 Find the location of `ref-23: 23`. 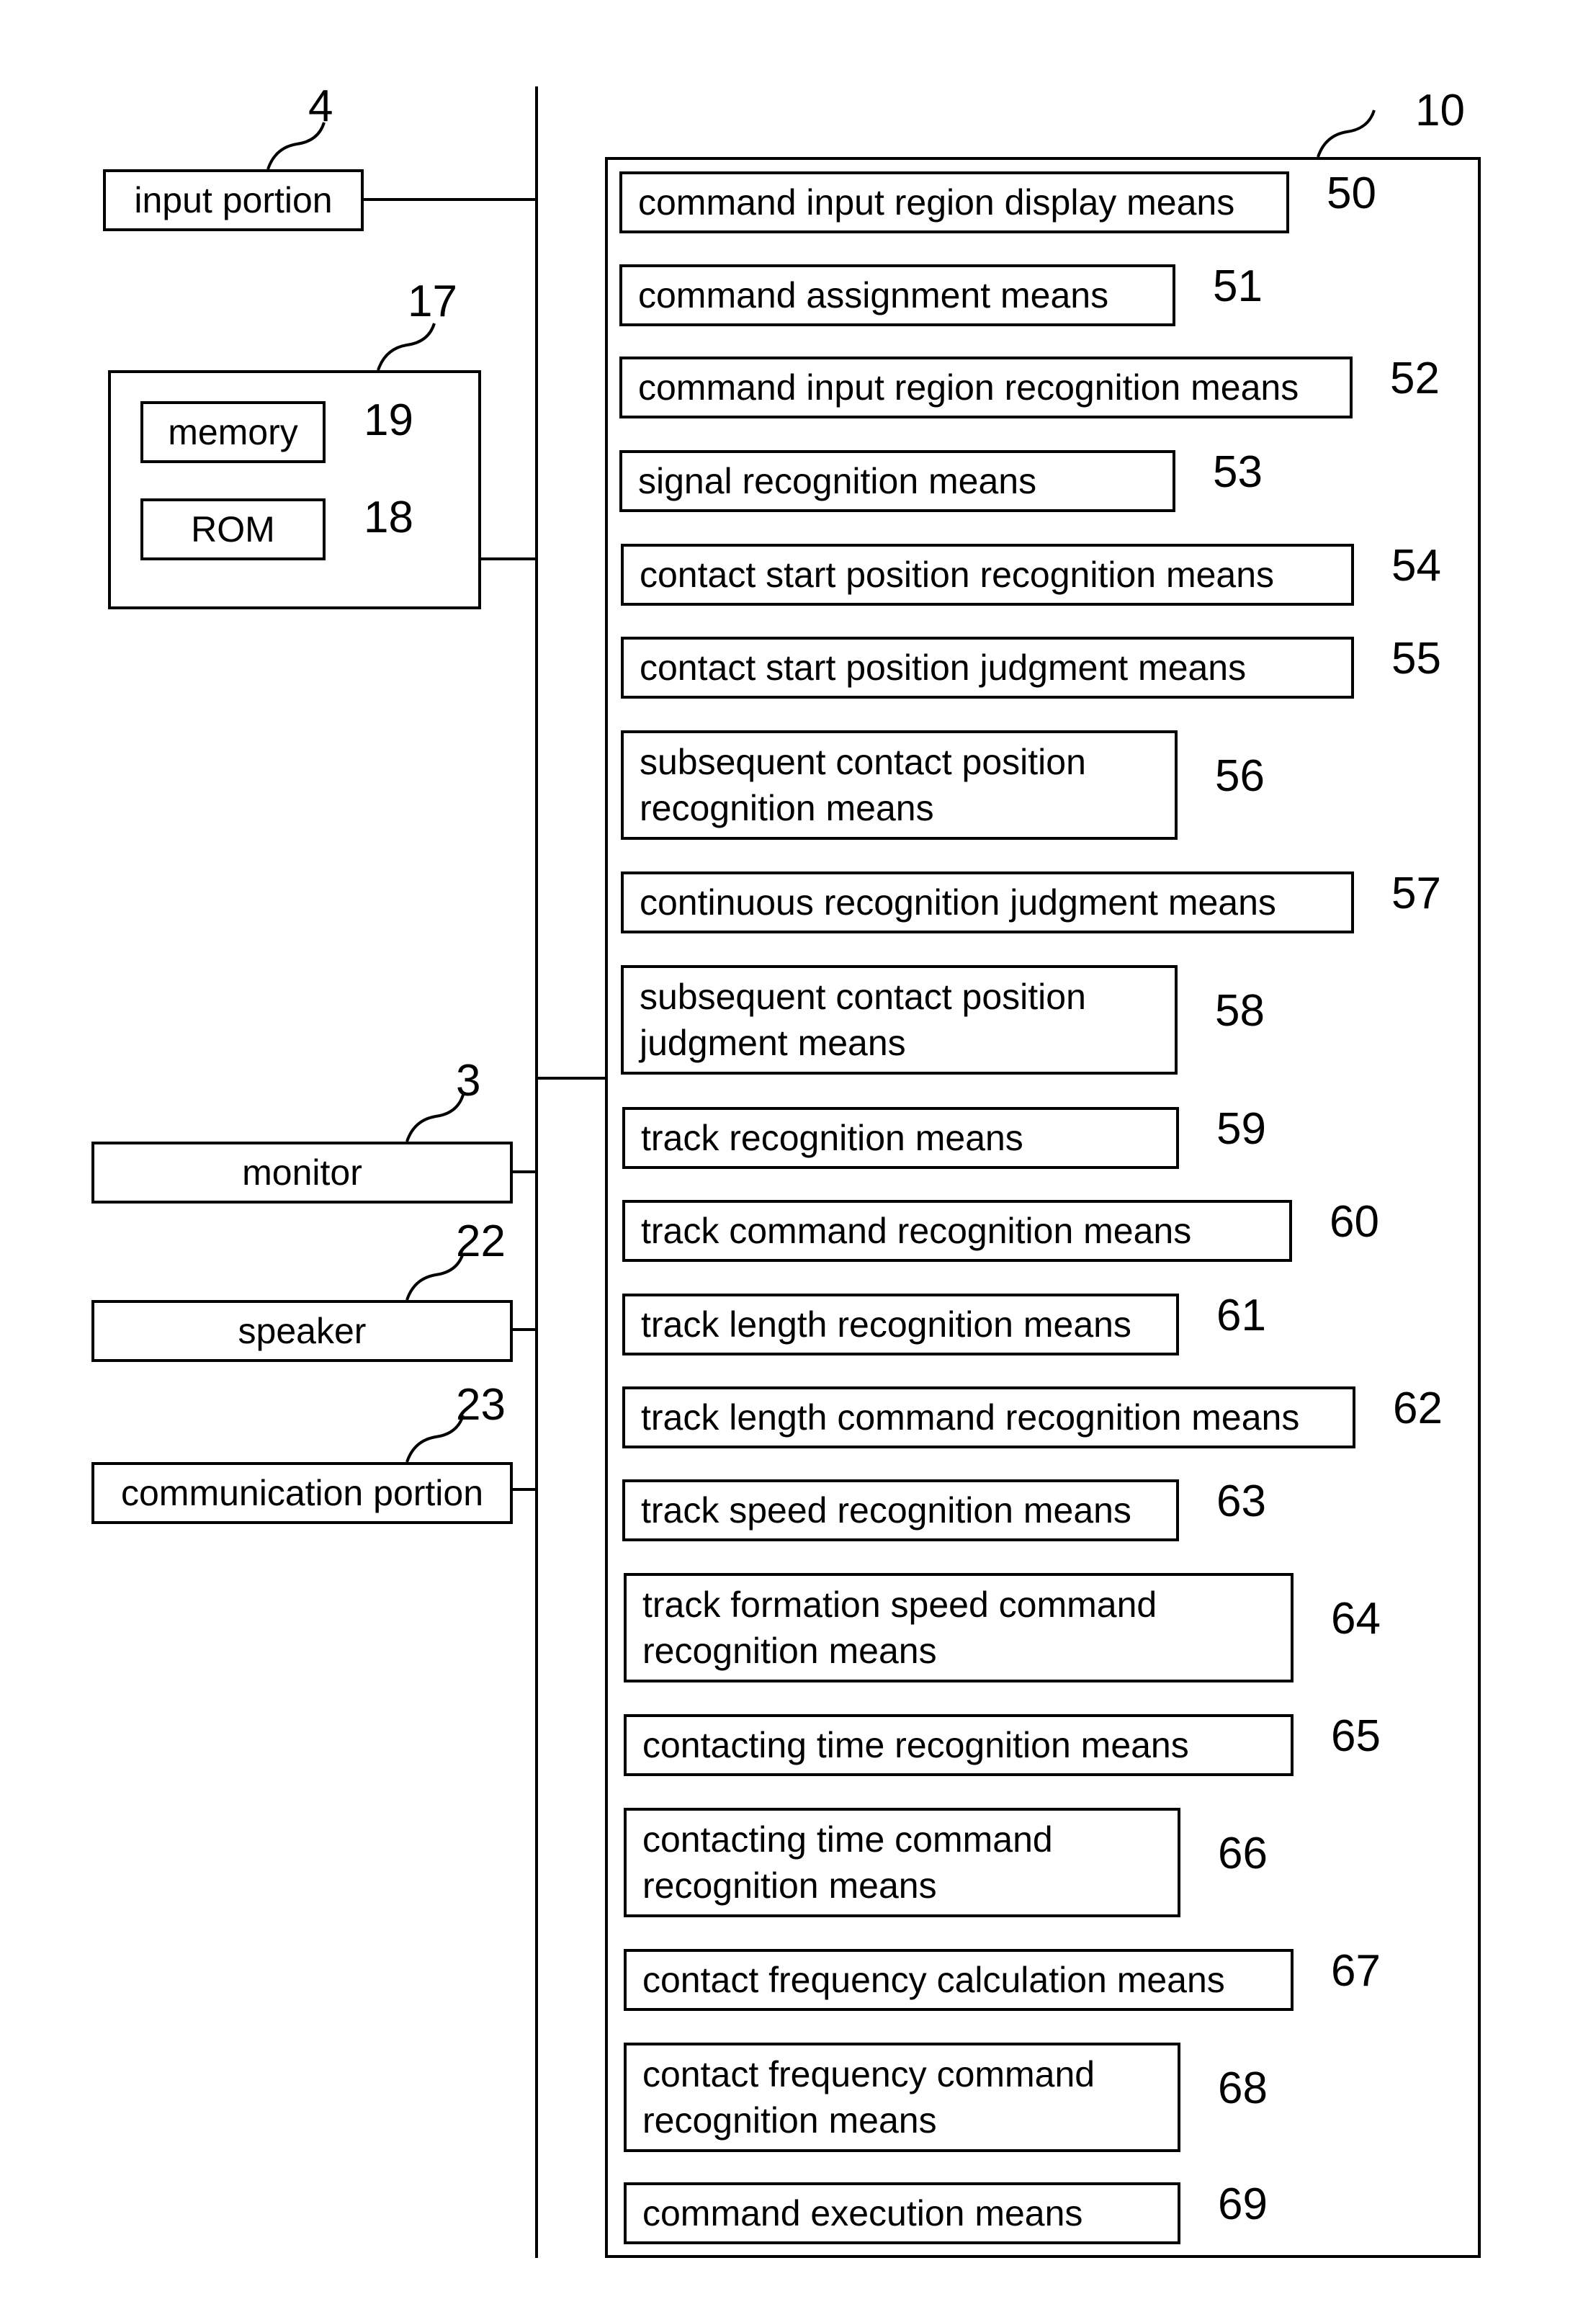

ref-23: 23 is located at coordinates (481, 1405).